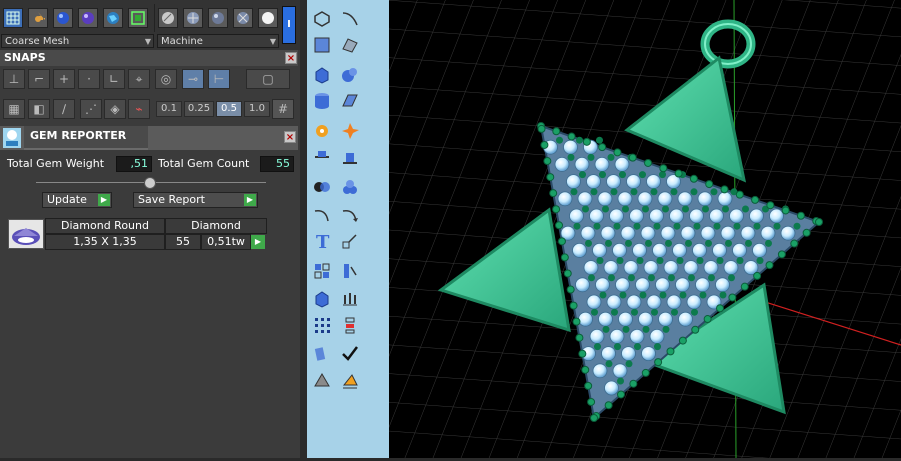 This screenshot has height=461, width=901. Describe the element at coordinates (322, 271) in the screenshot. I see `array-icon` at that location.